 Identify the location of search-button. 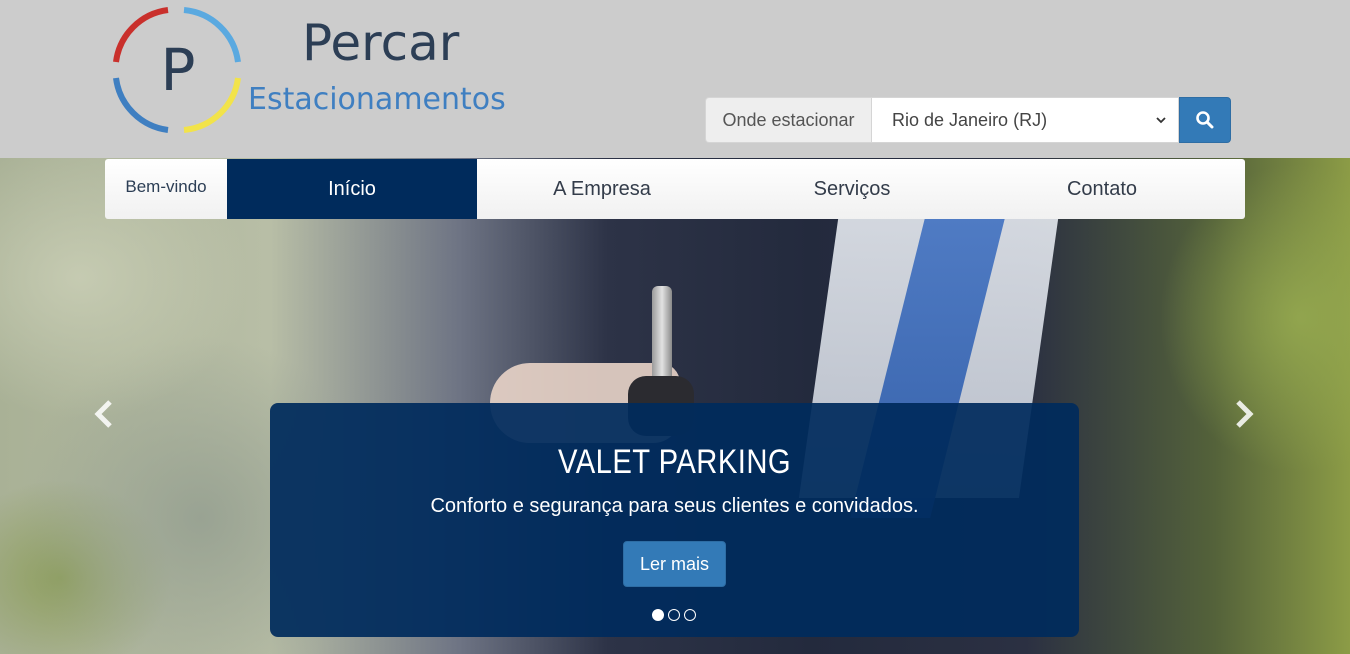
(1205, 120).